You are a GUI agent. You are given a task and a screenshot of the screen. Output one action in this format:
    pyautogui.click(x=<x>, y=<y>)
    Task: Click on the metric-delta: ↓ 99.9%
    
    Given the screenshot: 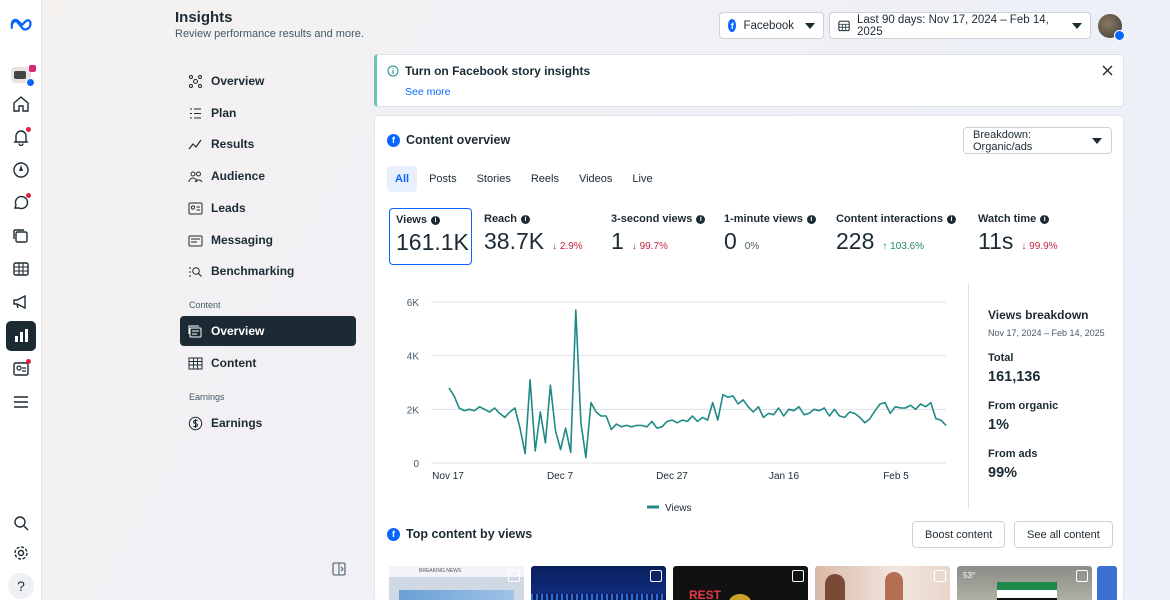 What is the action you would take?
    pyautogui.click(x=1039, y=246)
    